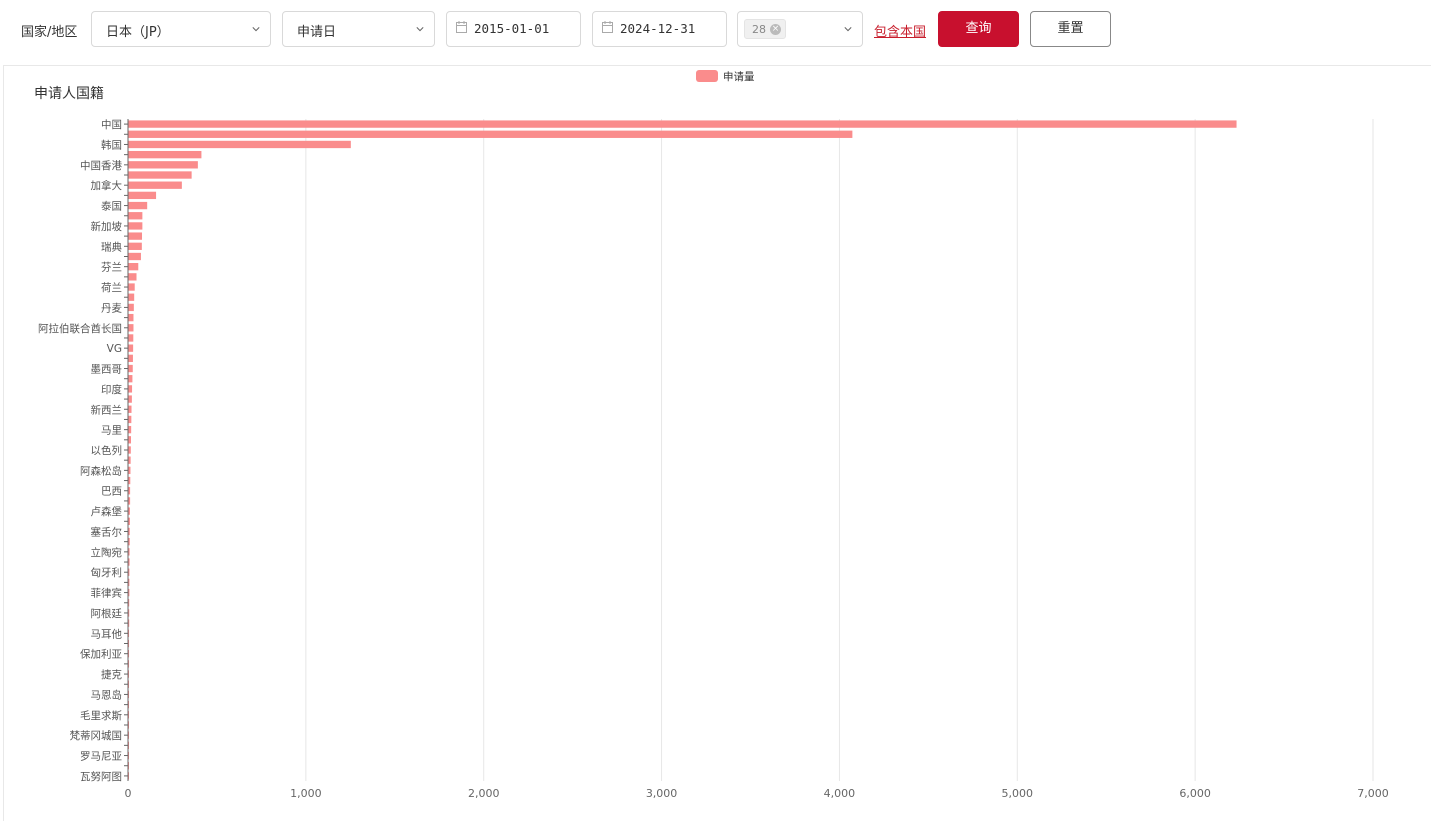  Describe the element at coordinates (114, 349) in the screenshot. I see `y-tick-label: VG` at that location.